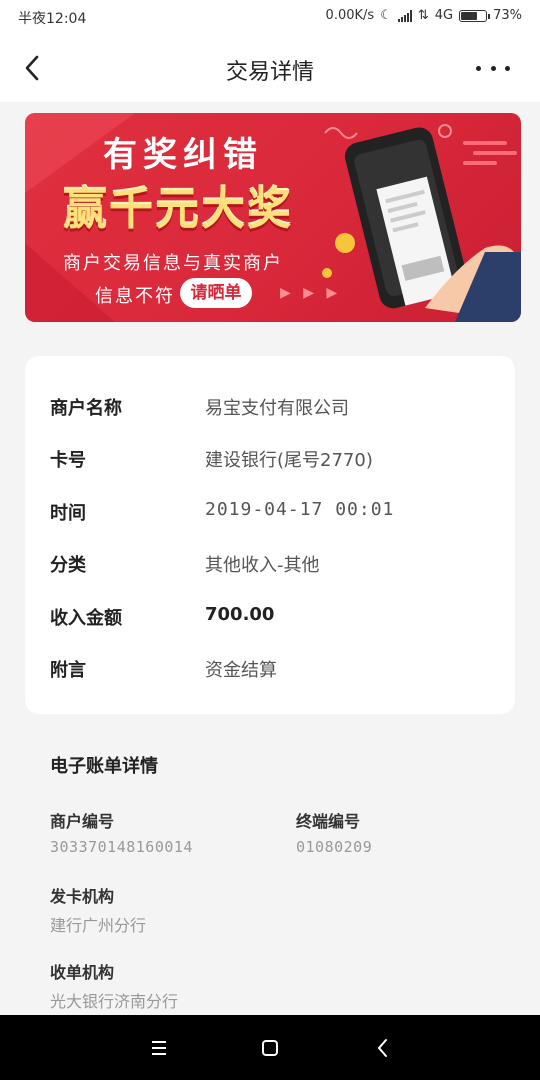 The height and width of the screenshot is (1080, 540). I want to click on signal-icon, so click(404, 15).